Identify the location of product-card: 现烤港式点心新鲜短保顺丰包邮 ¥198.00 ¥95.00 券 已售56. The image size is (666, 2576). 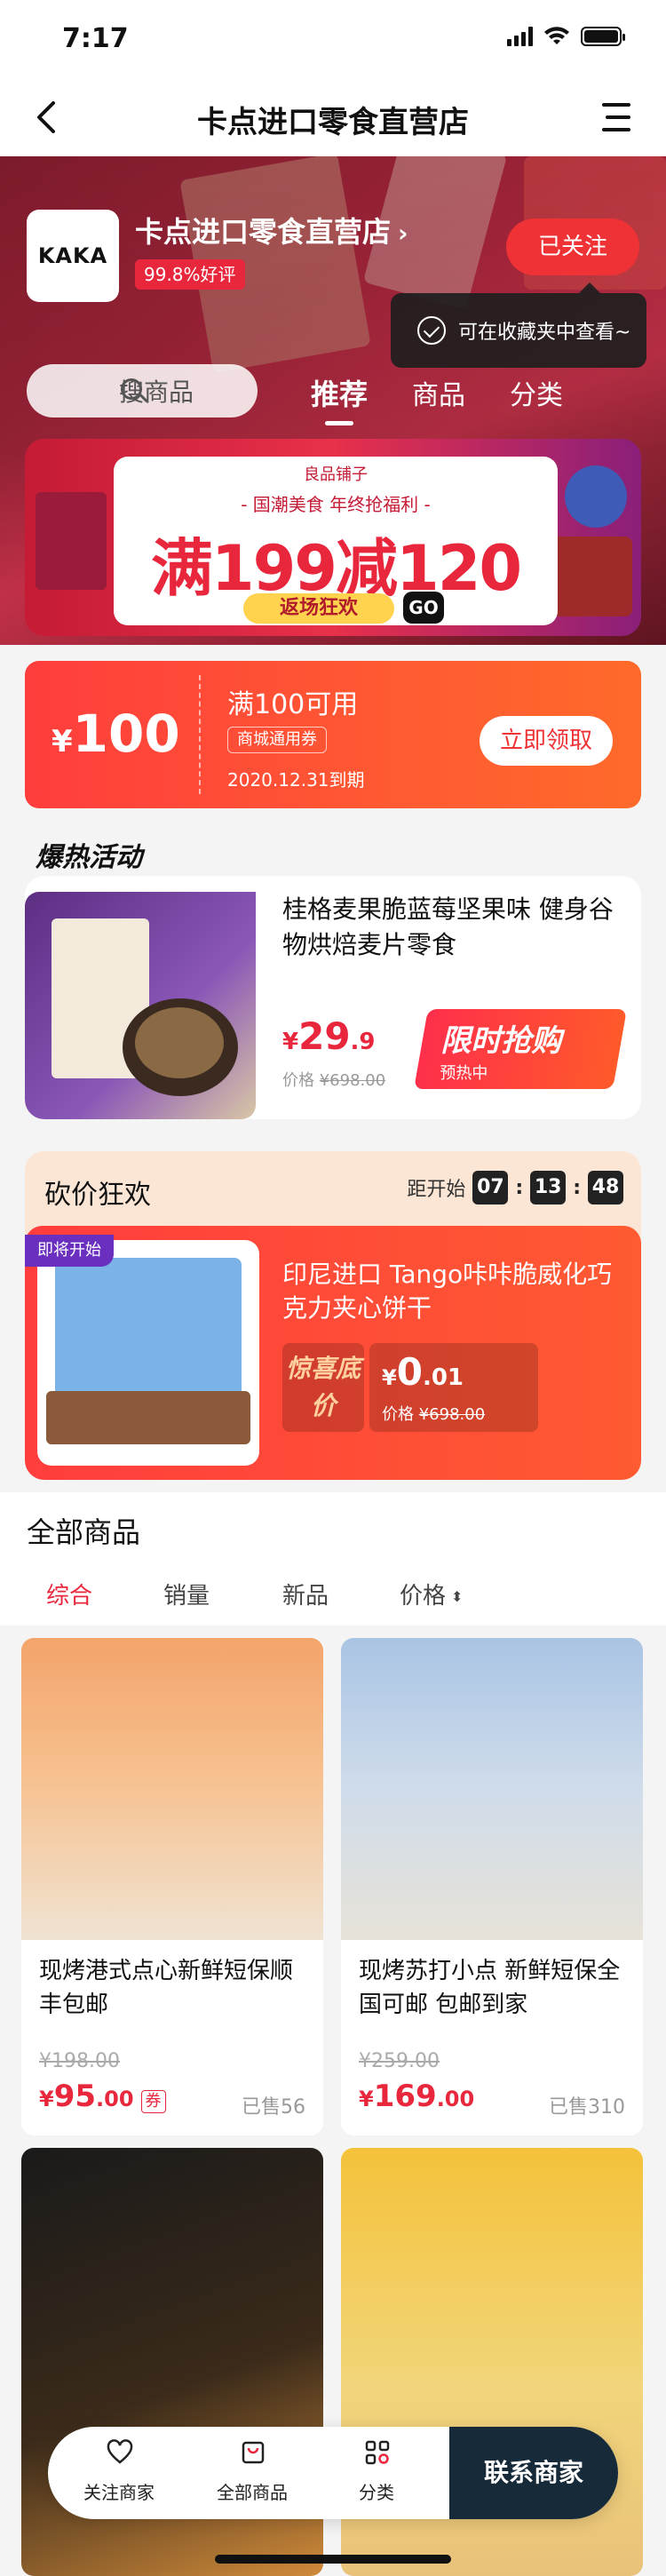
(172, 1886).